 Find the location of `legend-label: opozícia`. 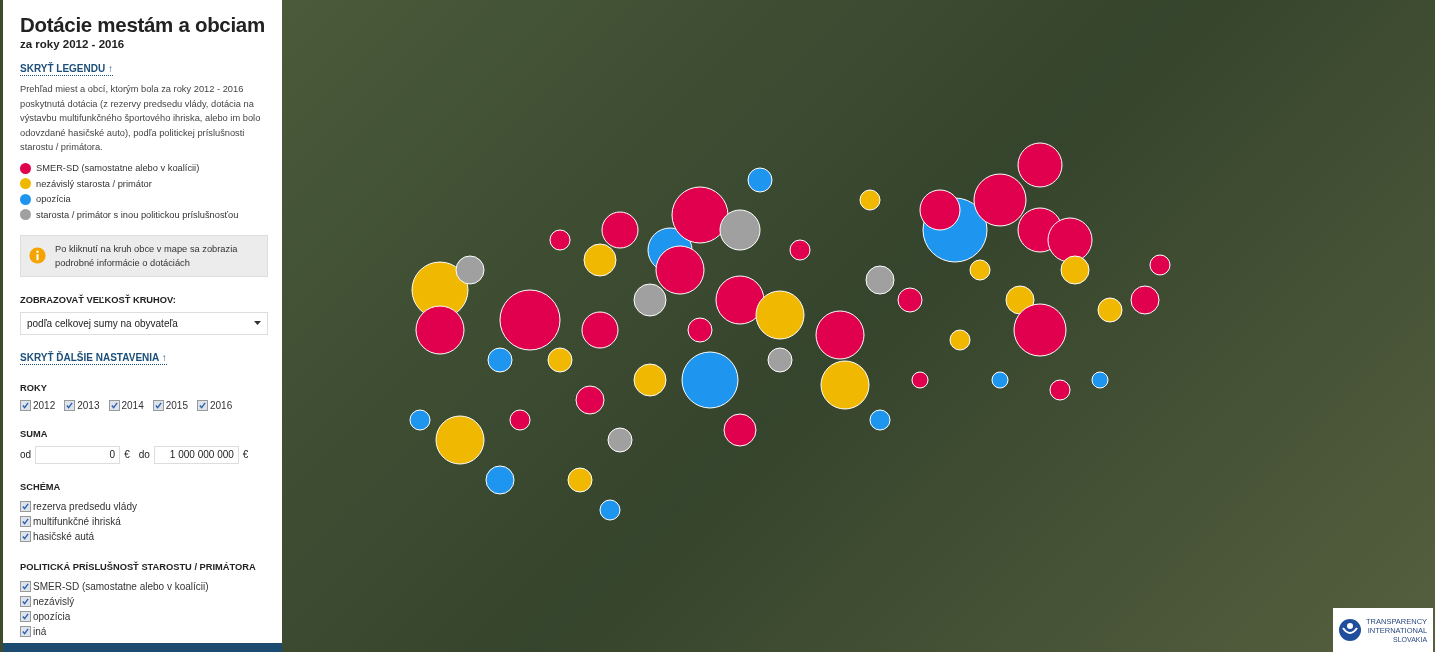

legend-label: opozícia is located at coordinates (53, 199).